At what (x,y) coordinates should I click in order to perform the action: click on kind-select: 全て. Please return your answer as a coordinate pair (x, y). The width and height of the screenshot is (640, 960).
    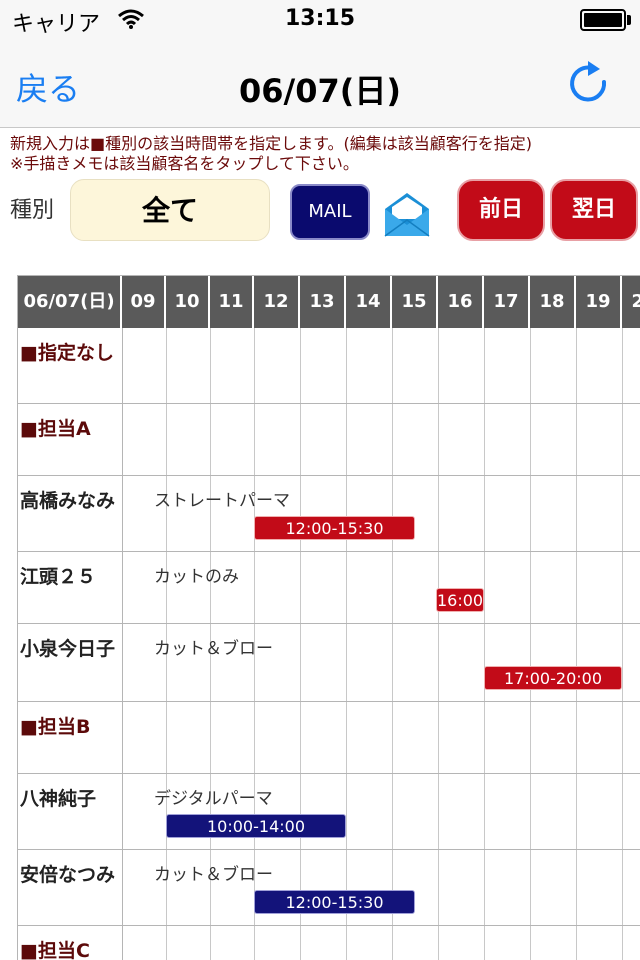
    Looking at the image, I should click on (170, 210).